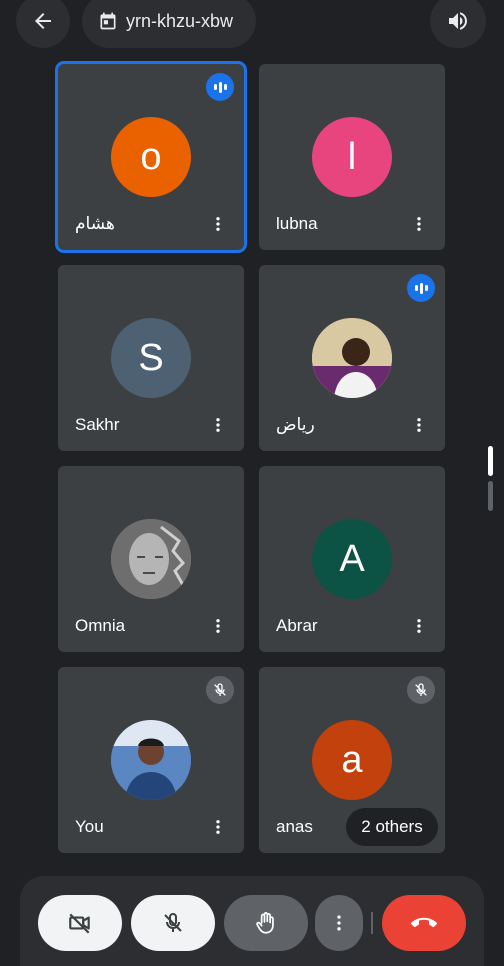  I want to click on mic-toggle-button, so click(173, 923).